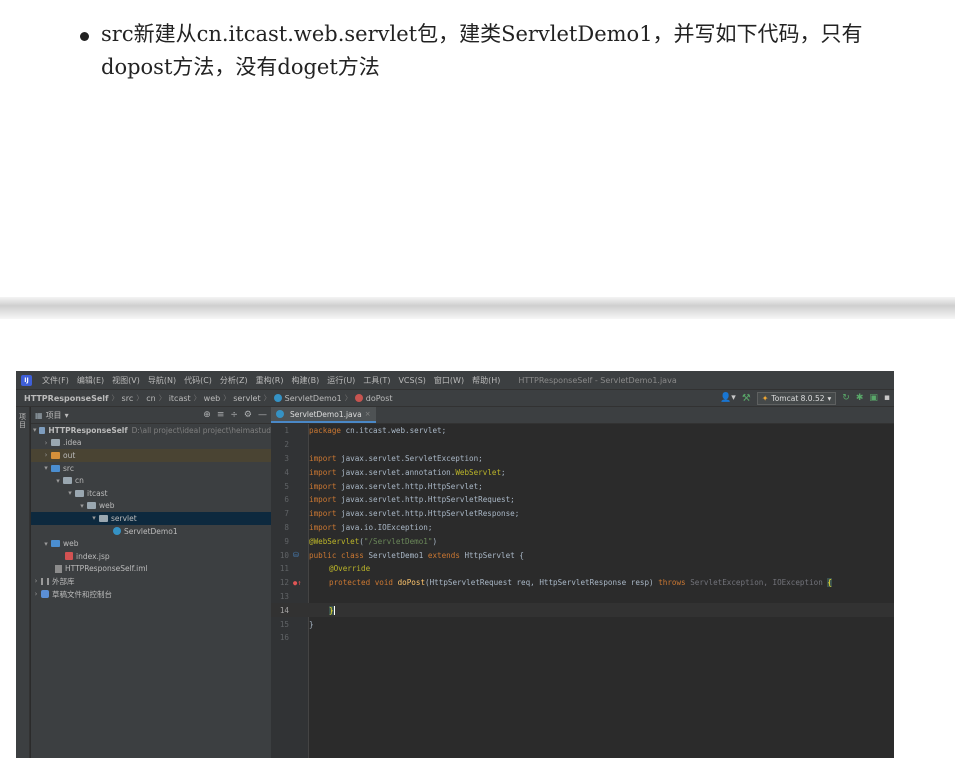 The height and width of the screenshot is (758, 955). Describe the element at coordinates (286, 472) in the screenshot. I see `line-number: 4` at that location.